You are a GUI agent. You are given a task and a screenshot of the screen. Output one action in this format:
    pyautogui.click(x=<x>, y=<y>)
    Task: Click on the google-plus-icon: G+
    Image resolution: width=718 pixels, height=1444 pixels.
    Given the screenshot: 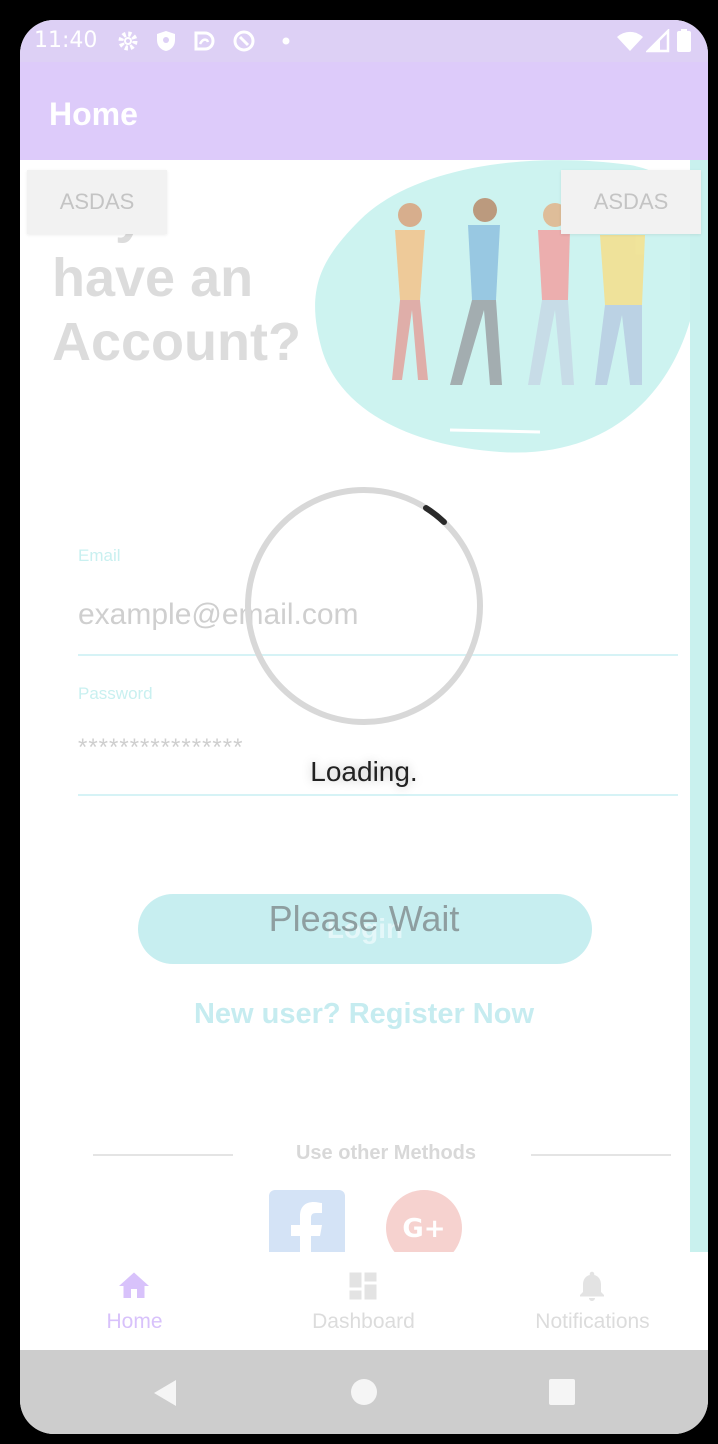 What is the action you would take?
    pyautogui.click(x=424, y=1221)
    